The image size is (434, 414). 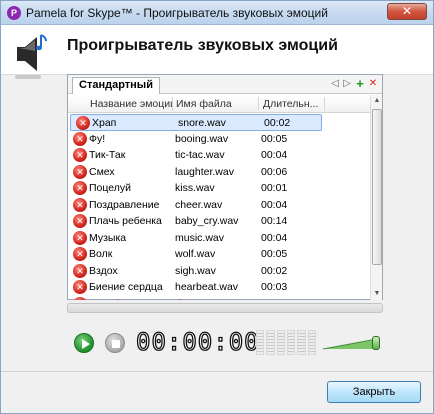 What do you see at coordinates (126, 287) in the screenshot?
I see `emotion-name: Биение сердца` at bounding box center [126, 287].